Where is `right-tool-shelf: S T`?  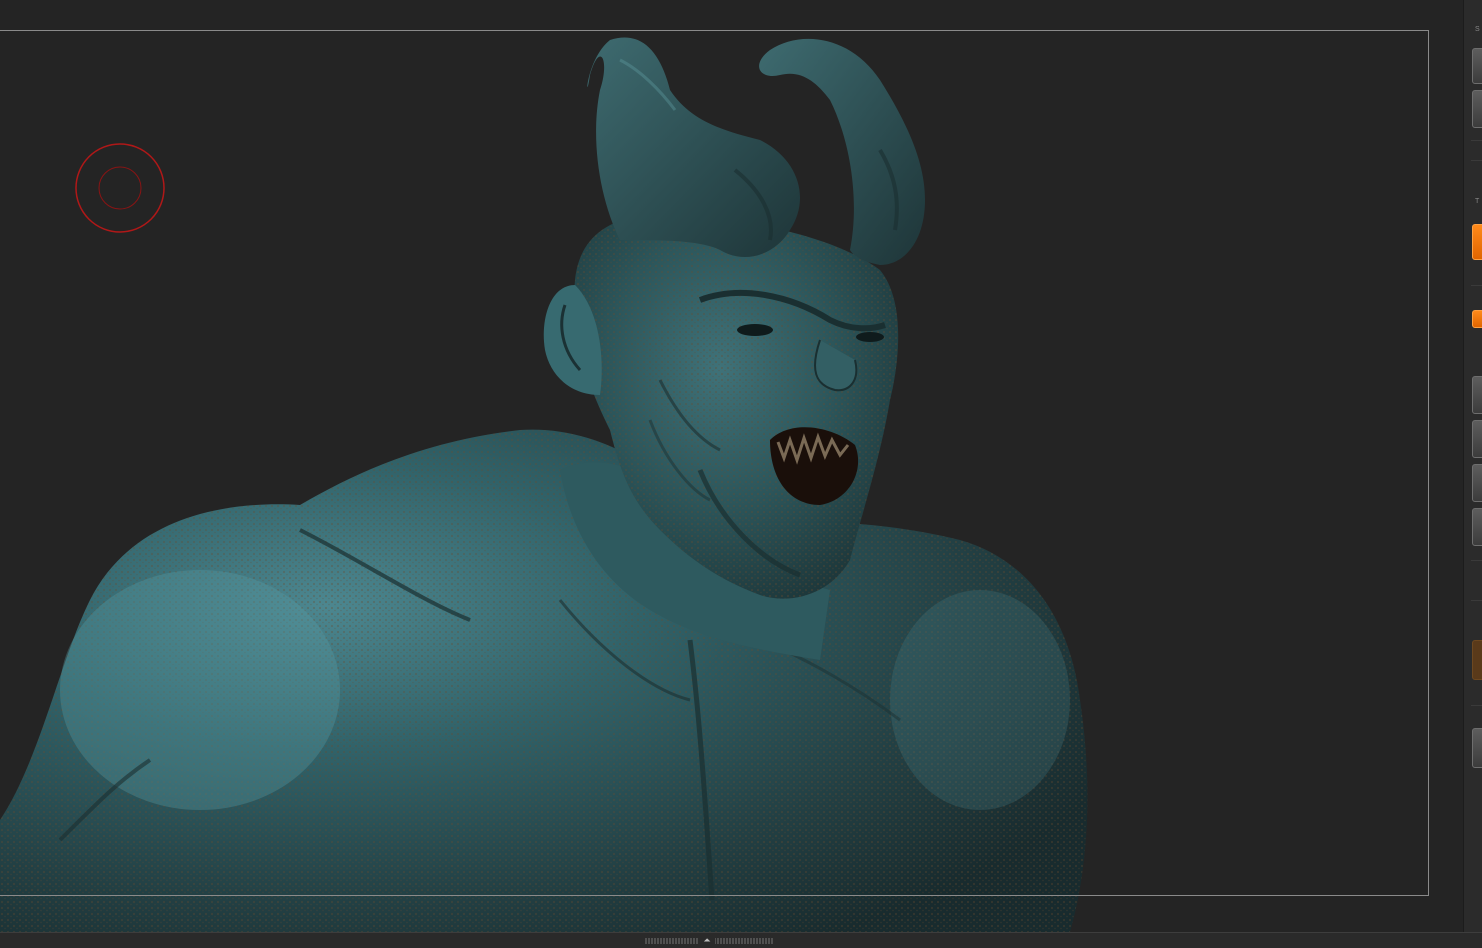 right-tool-shelf: S T is located at coordinates (1472, 466).